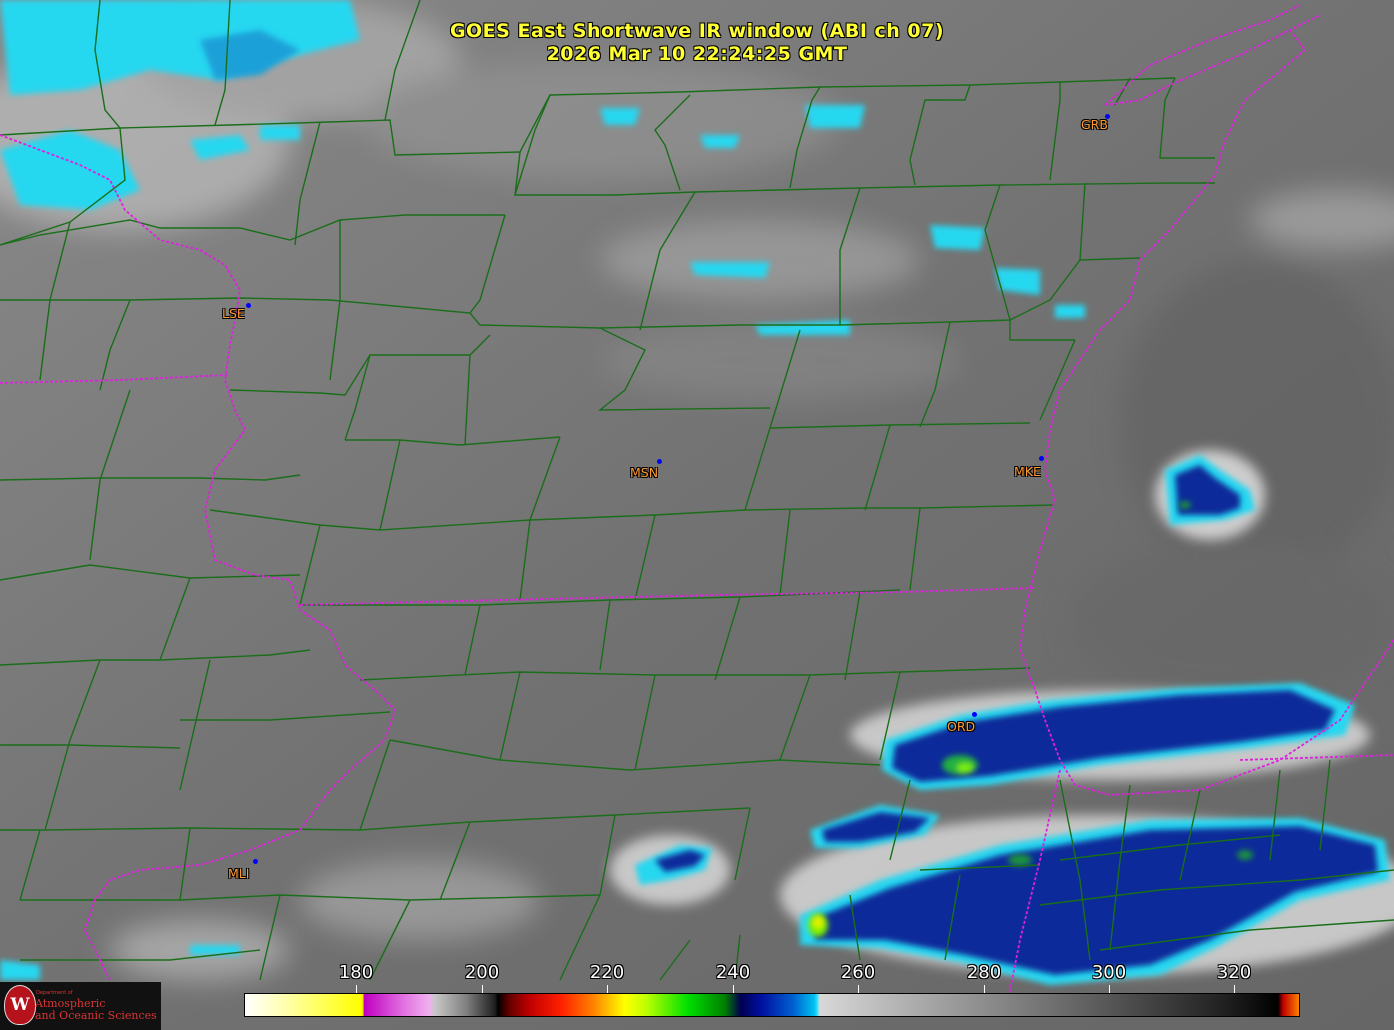 The image size is (1394, 1030). What do you see at coordinates (54, 993) in the screenshot?
I see `logo-dept-text: Department of` at bounding box center [54, 993].